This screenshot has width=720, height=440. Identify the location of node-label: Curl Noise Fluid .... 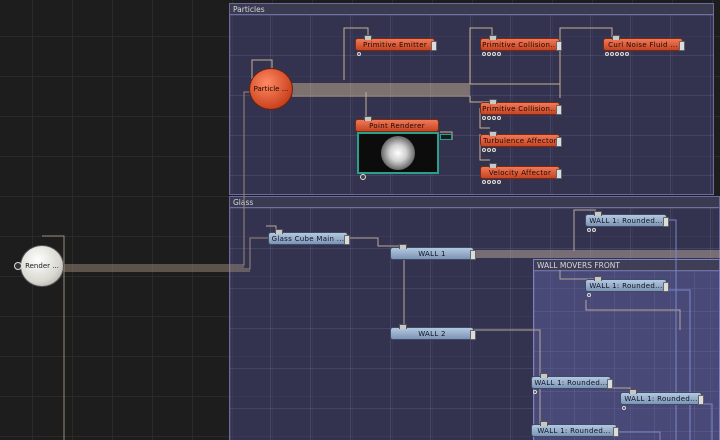
(643, 45).